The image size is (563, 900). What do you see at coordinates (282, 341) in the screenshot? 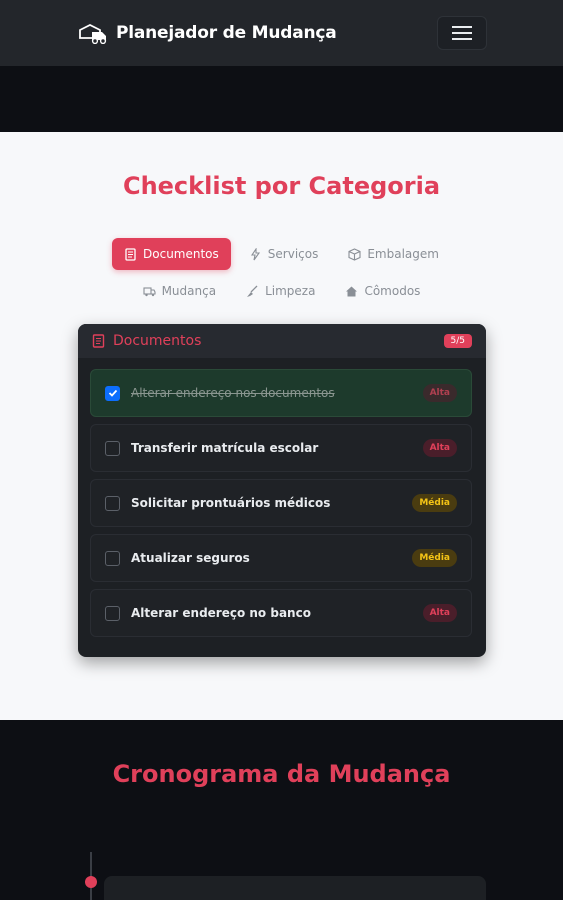
I see `card-header: Documentos 5/5` at bounding box center [282, 341].